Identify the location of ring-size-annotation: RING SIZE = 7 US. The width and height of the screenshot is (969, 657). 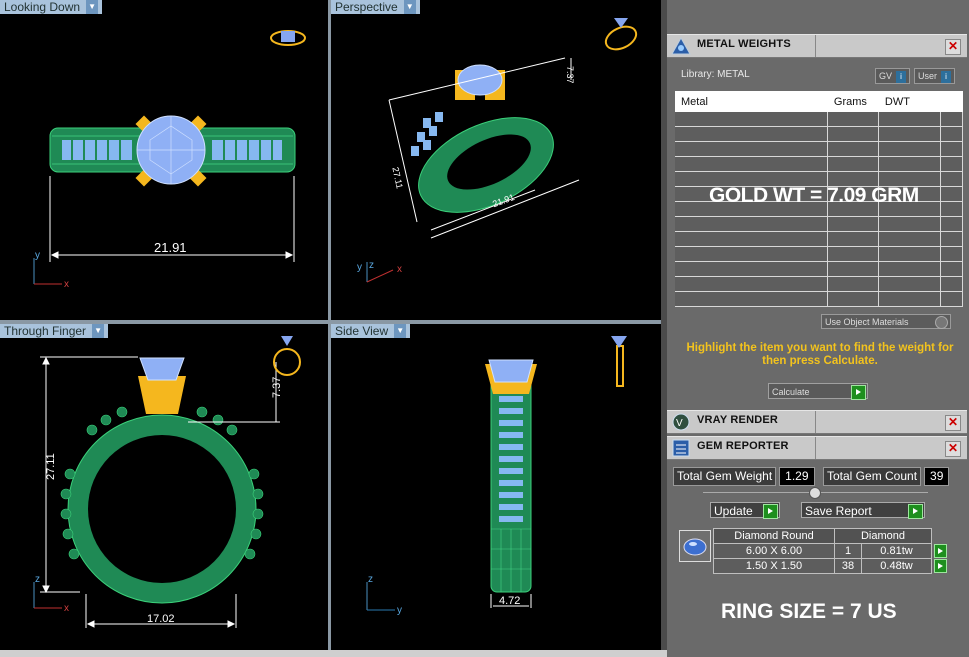
(809, 611).